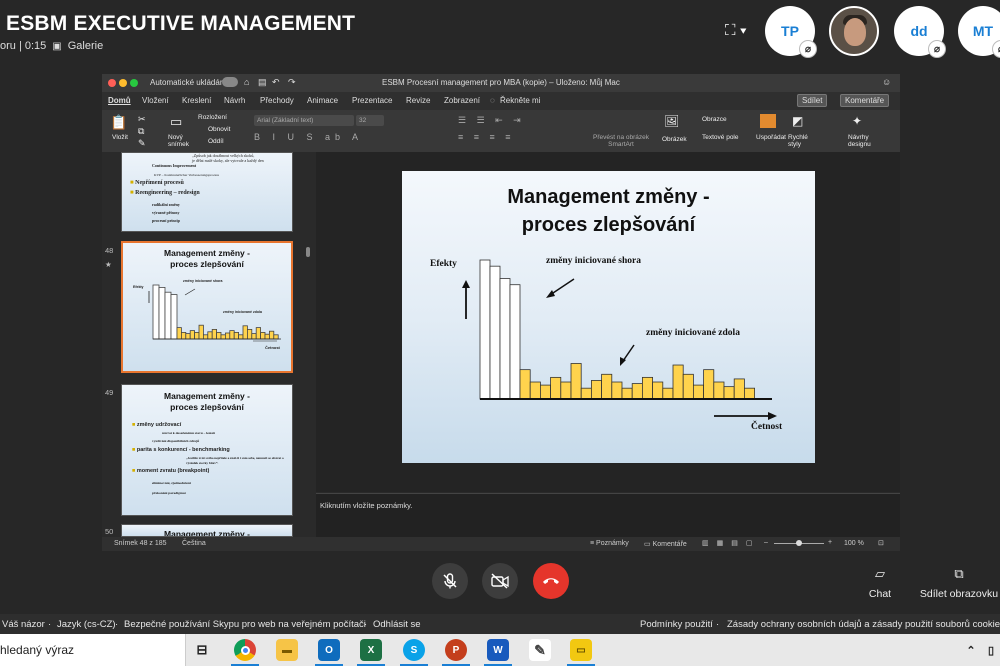 This screenshot has height=666, width=1000. What do you see at coordinates (418, 100) in the screenshot?
I see `tab-review: Revize` at bounding box center [418, 100].